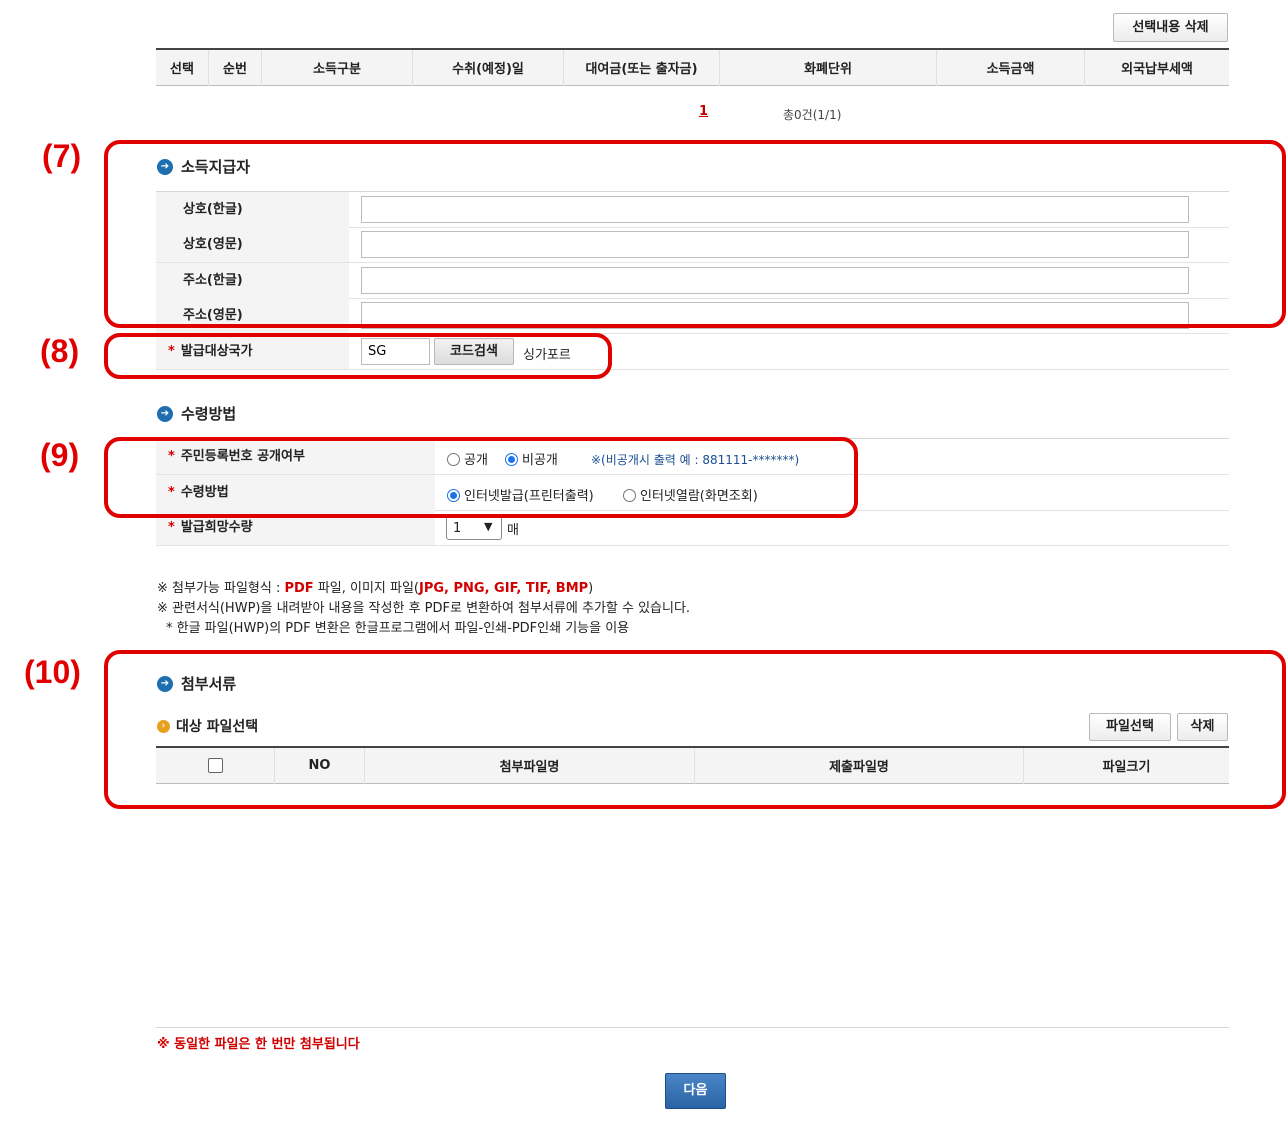  Describe the element at coordinates (457, 528) in the screenshot. I see `quantity-value: 1` at that location.